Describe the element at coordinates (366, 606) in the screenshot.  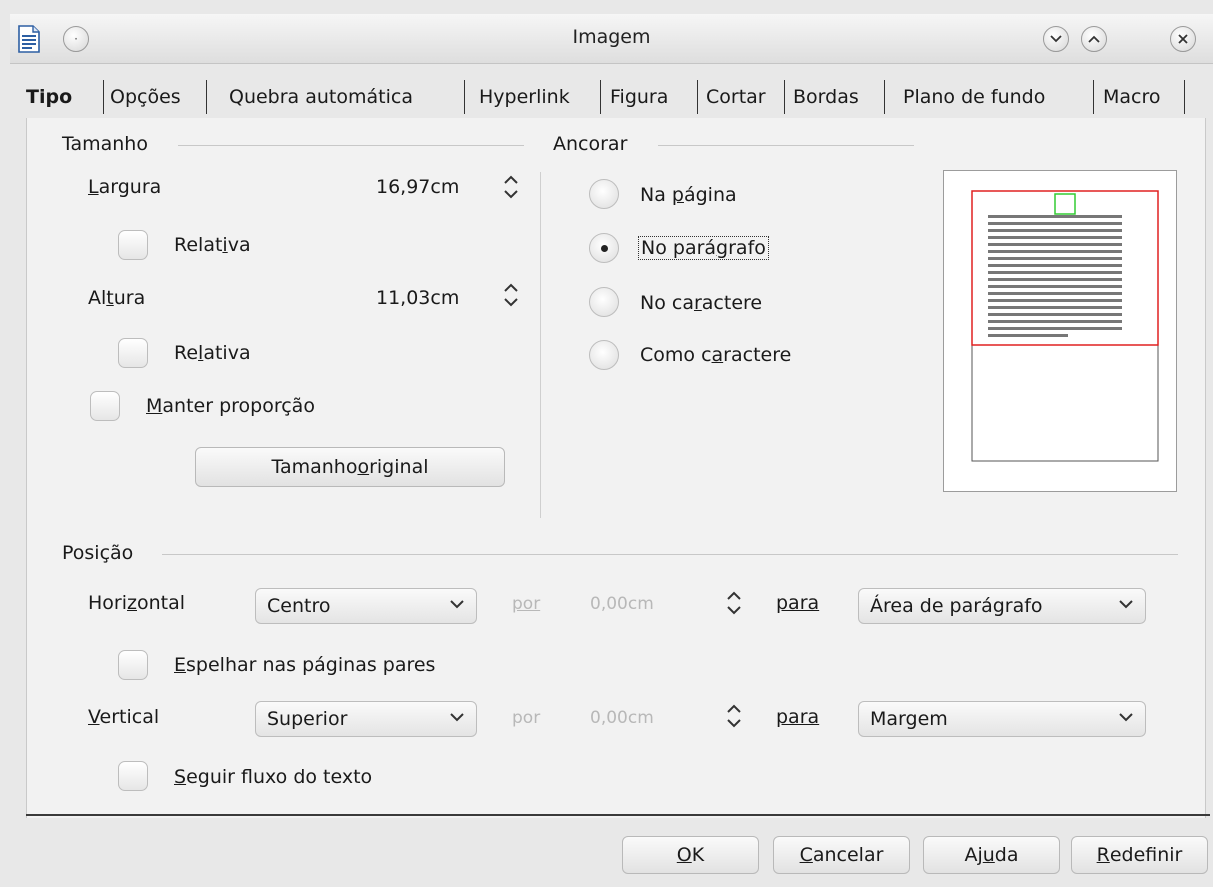
I see `horizontal-select: Centro` at that location.